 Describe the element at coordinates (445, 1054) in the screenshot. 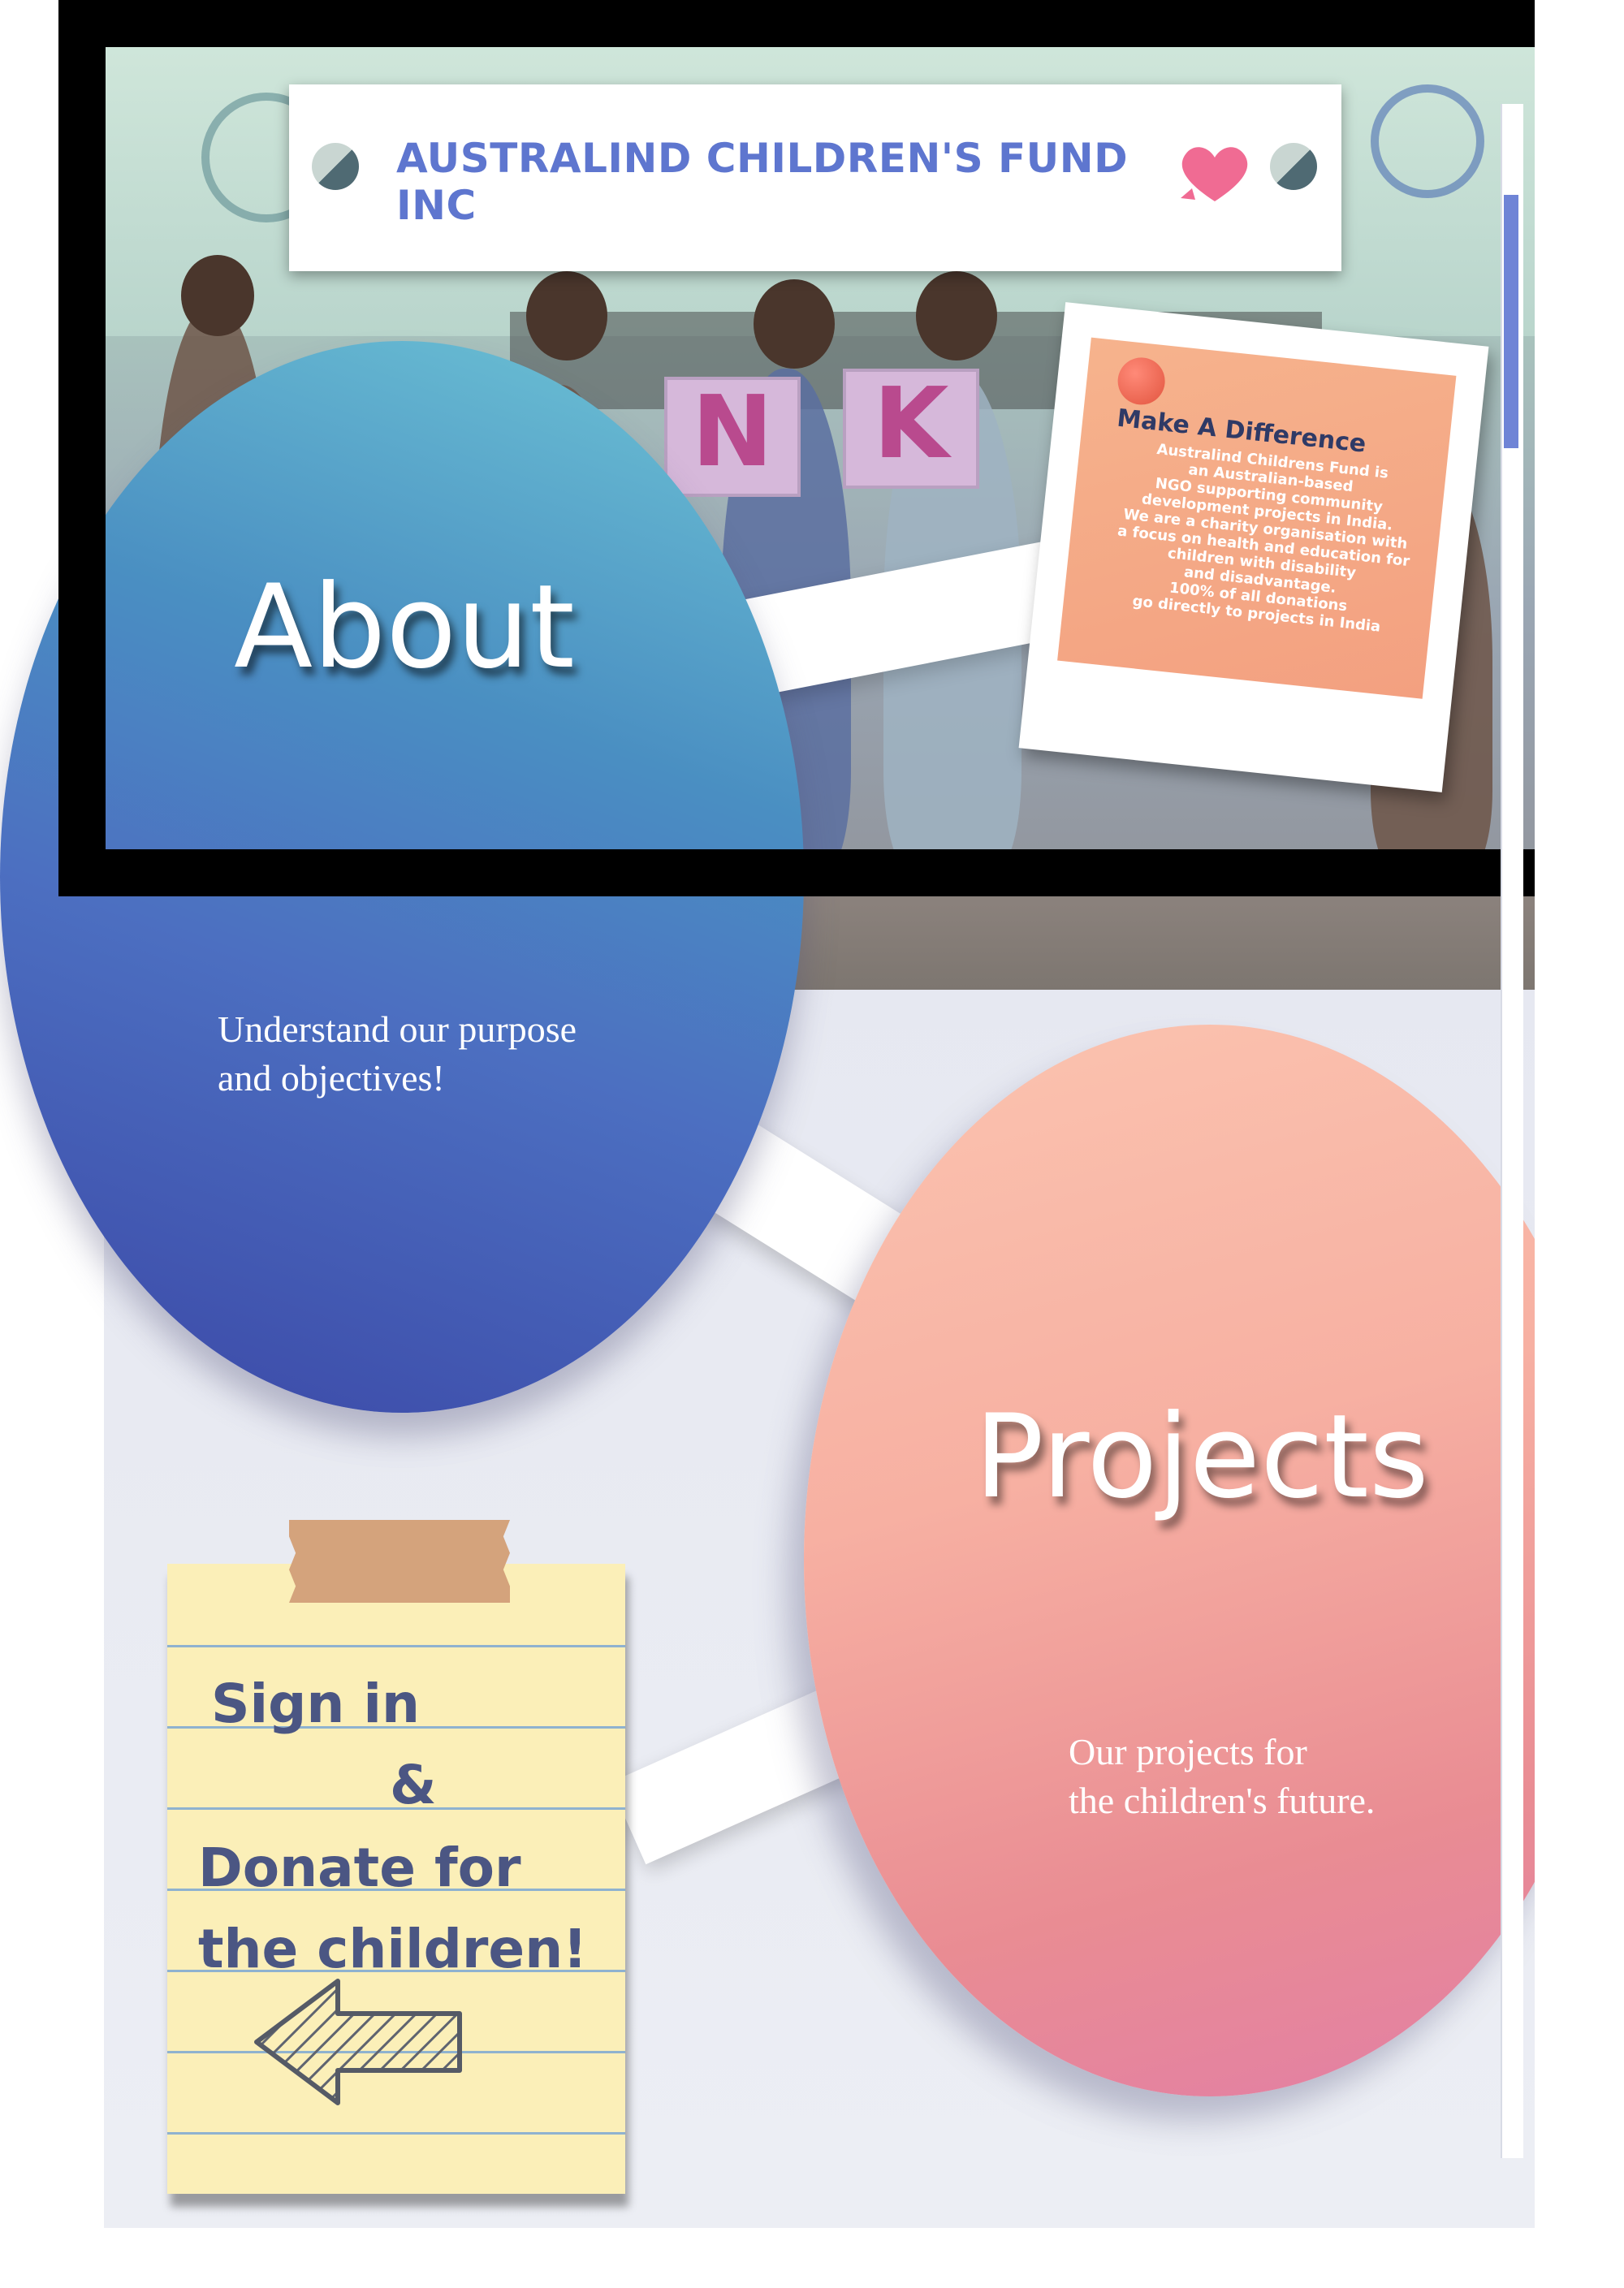

I see `about-subtitle: Understand our purpose and objectives!` at that location.